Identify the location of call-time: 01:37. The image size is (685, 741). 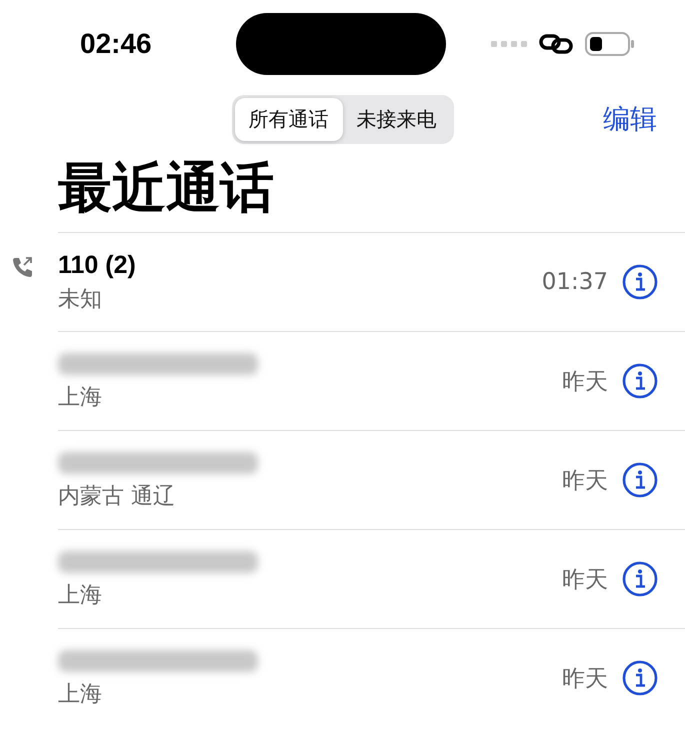
(575, 282).